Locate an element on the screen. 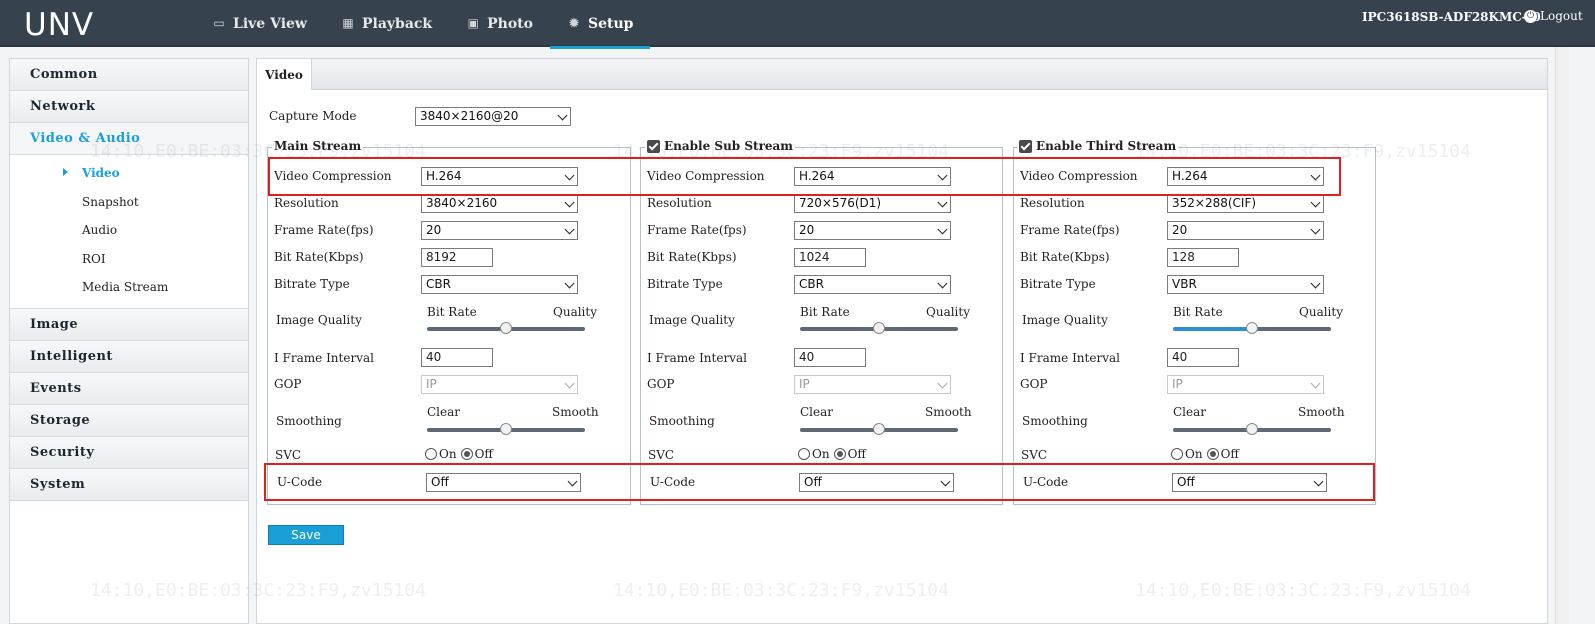 This screenshot has height=624, width=1595. sub-smoothing-slider is located at coordinates (879, 429).